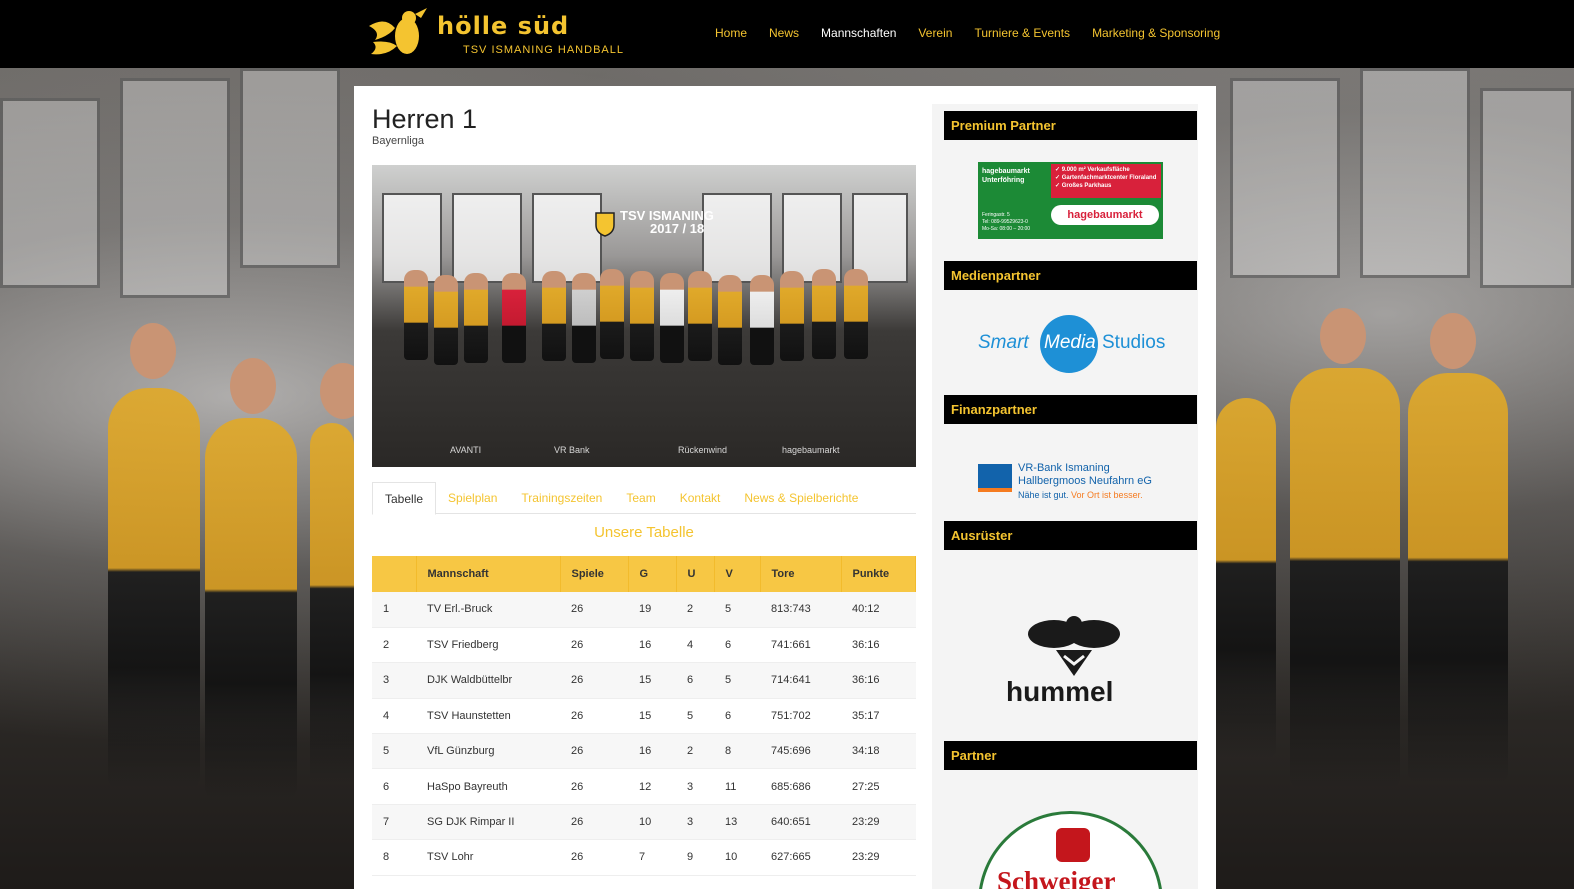  Describe the element at coordinates (1022, 33) in the screenshot. I see `nav-item-turniere-events: Turniere & Events` at that location.